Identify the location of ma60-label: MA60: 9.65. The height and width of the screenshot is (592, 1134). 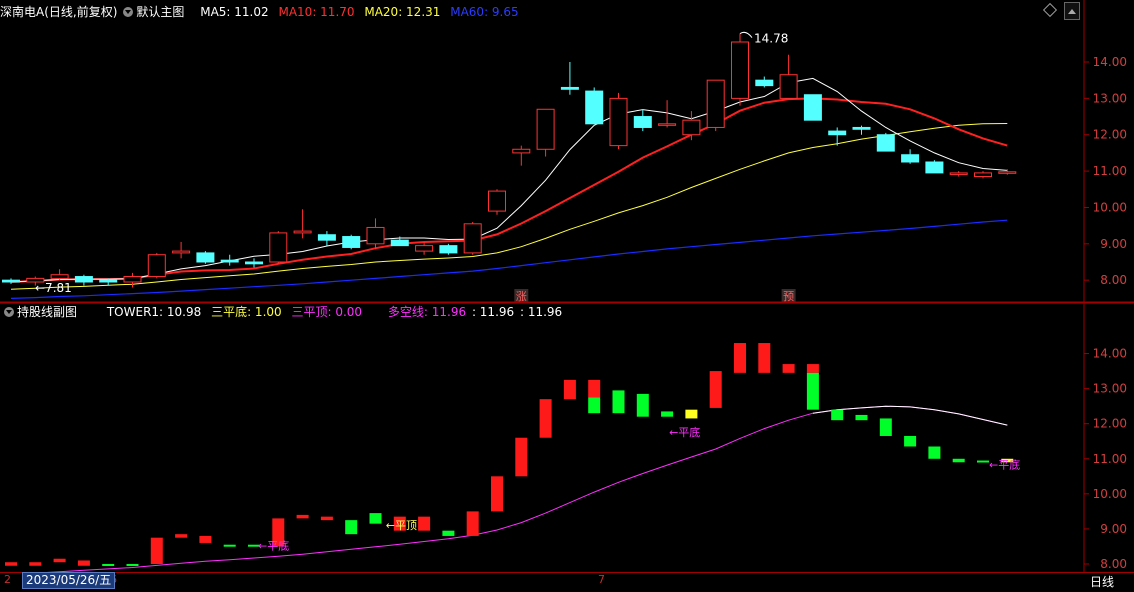
(484, 12).